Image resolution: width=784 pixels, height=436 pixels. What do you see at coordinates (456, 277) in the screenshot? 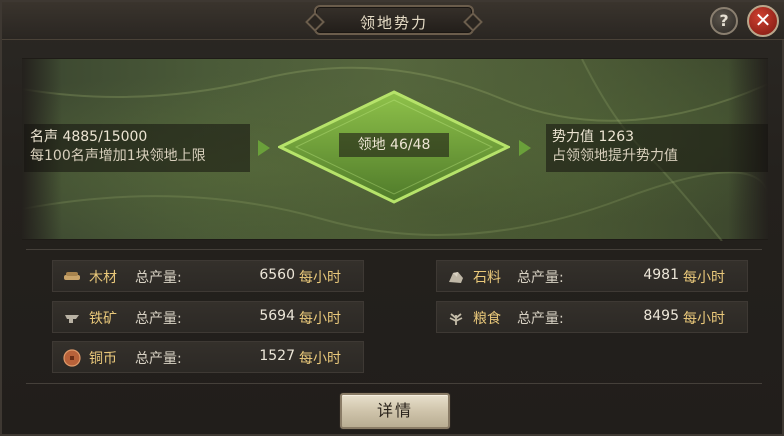
I see `stone-icon` at bounding box center [456, 277].